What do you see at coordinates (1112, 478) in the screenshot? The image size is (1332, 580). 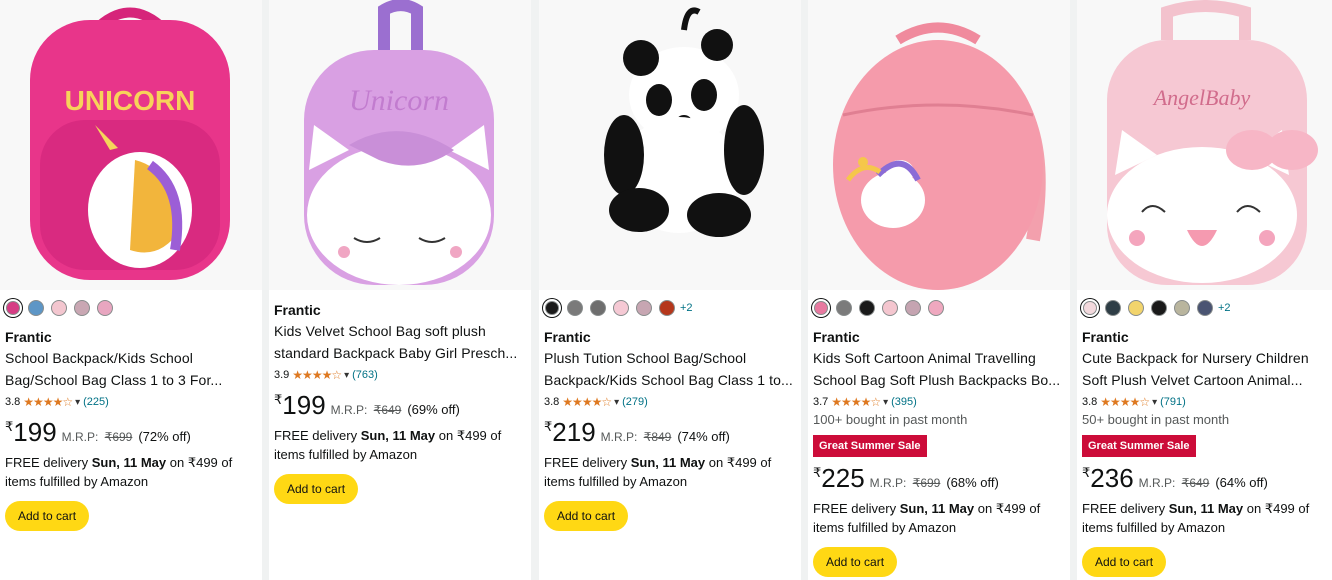 I see `price: 236` at bounding box center [1112, 478].